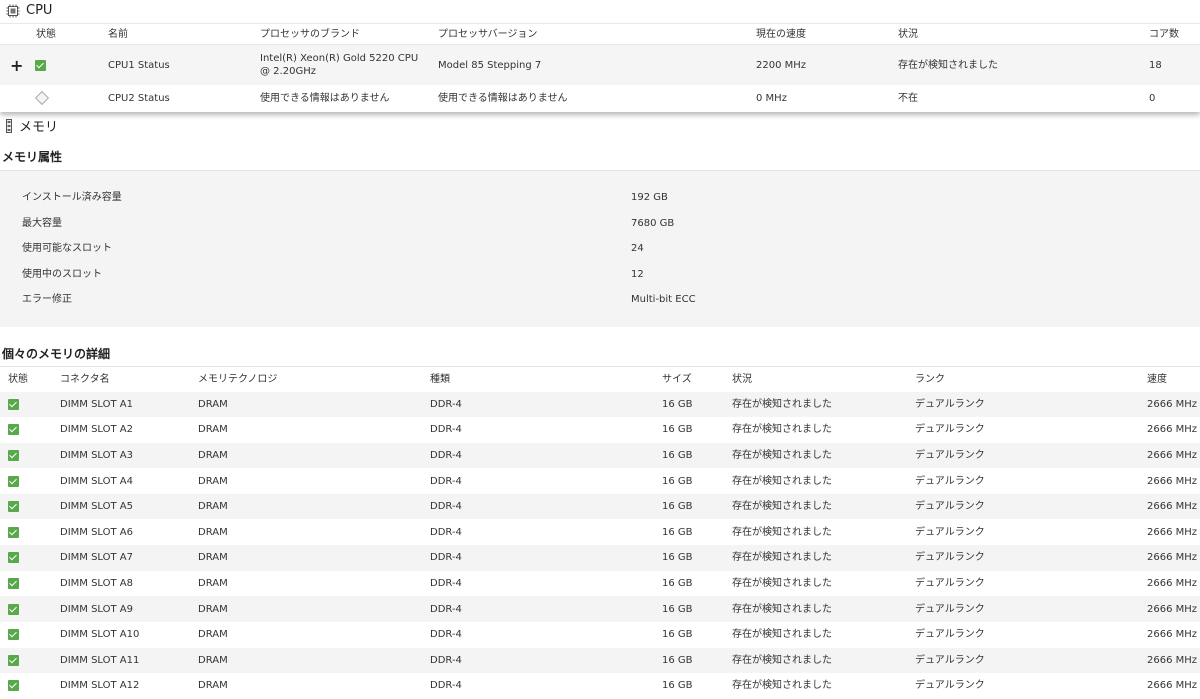  Describe the element at coordinates (1152, 98) in the screenshot. I see `cpu-cores: 0` at that location.